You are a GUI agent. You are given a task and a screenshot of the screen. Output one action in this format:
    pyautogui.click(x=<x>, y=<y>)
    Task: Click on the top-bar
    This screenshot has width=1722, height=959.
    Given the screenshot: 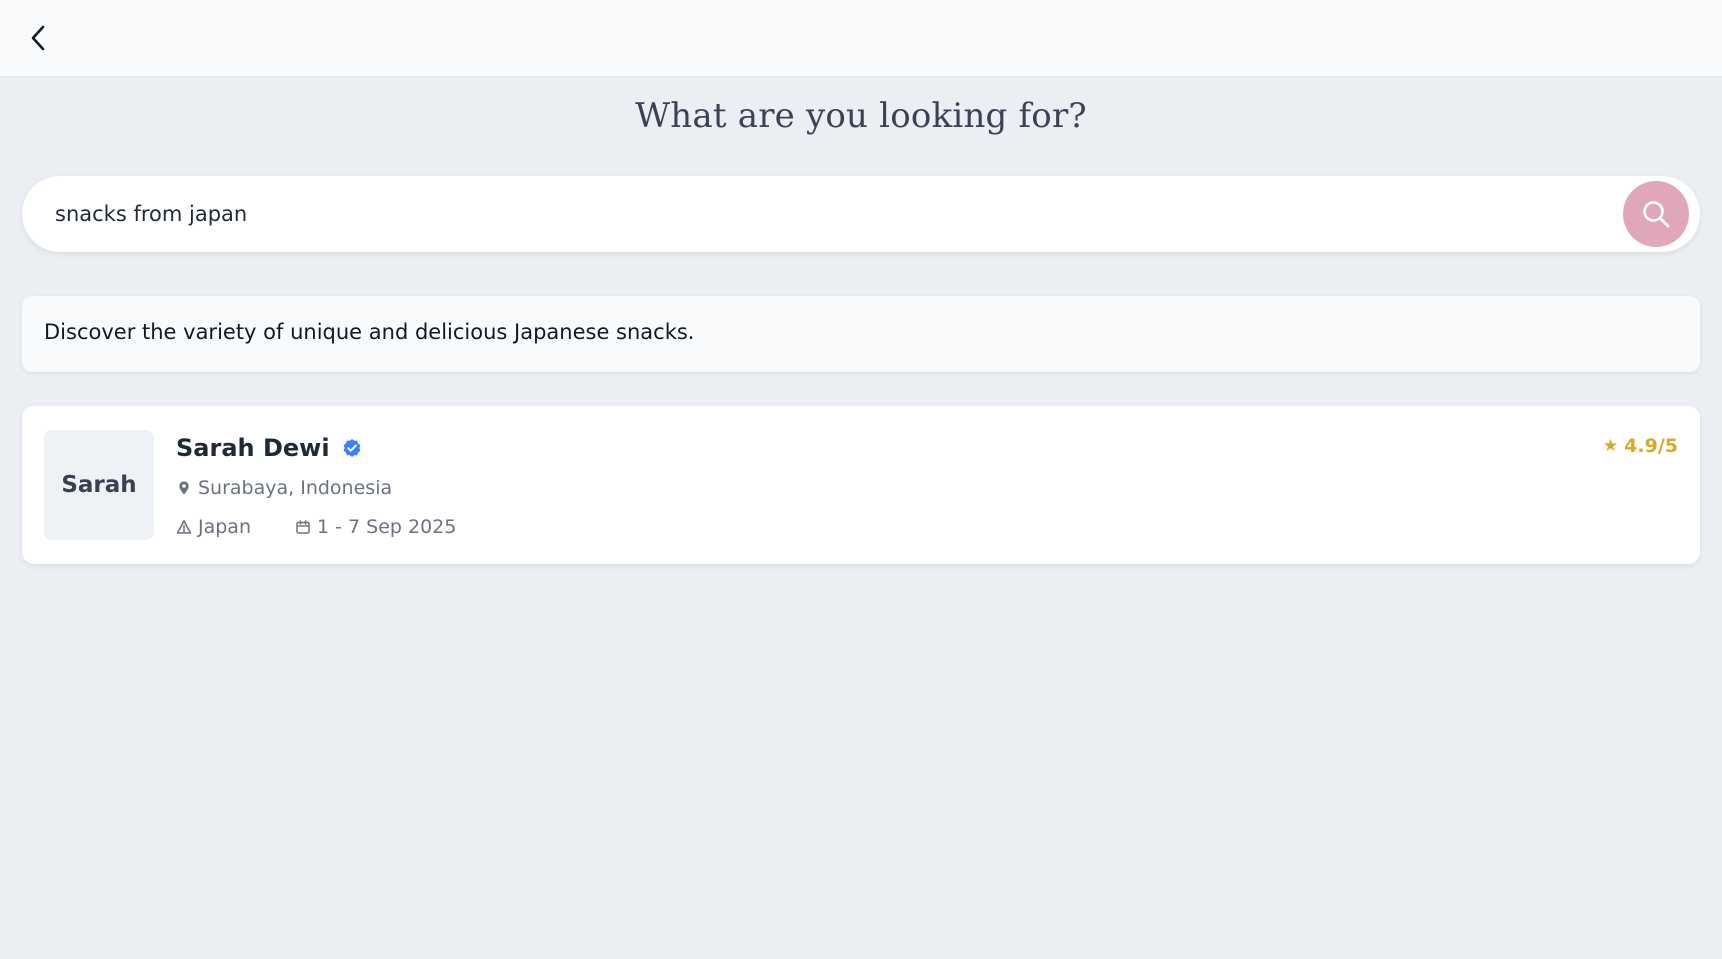 What is the action you would take?
    pyautogui.click(x=861, y=38)
    